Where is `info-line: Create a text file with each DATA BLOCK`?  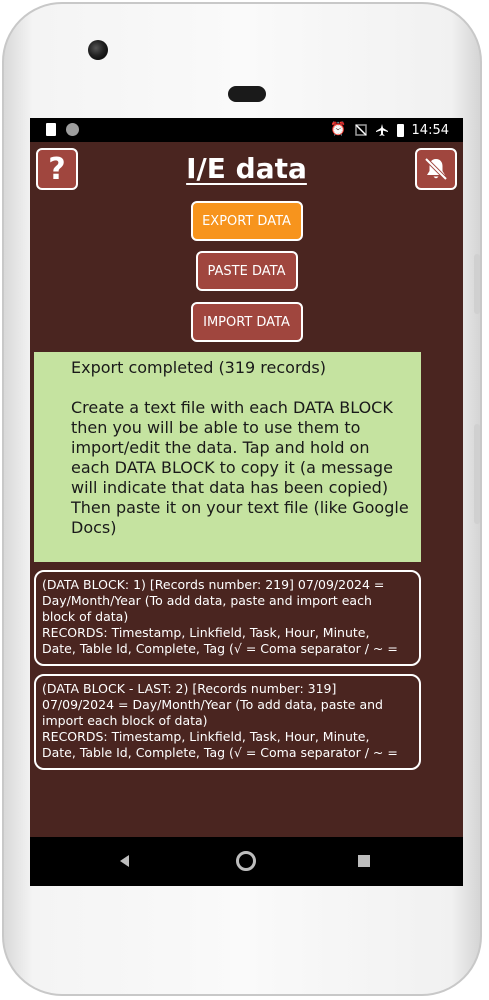
info-line: Create a text file with each DATA BLOCK is located at coordinates (232, 407).